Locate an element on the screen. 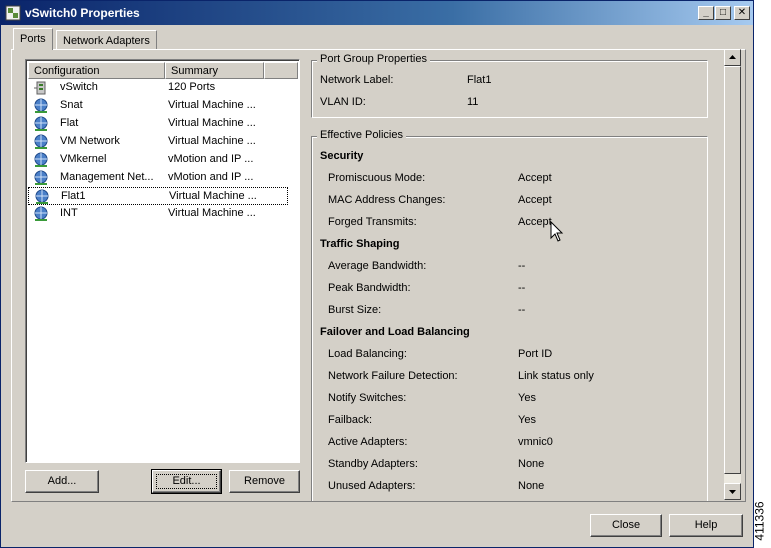  promiscuous-mode-value: Accept is located at coordinates (535, 178).